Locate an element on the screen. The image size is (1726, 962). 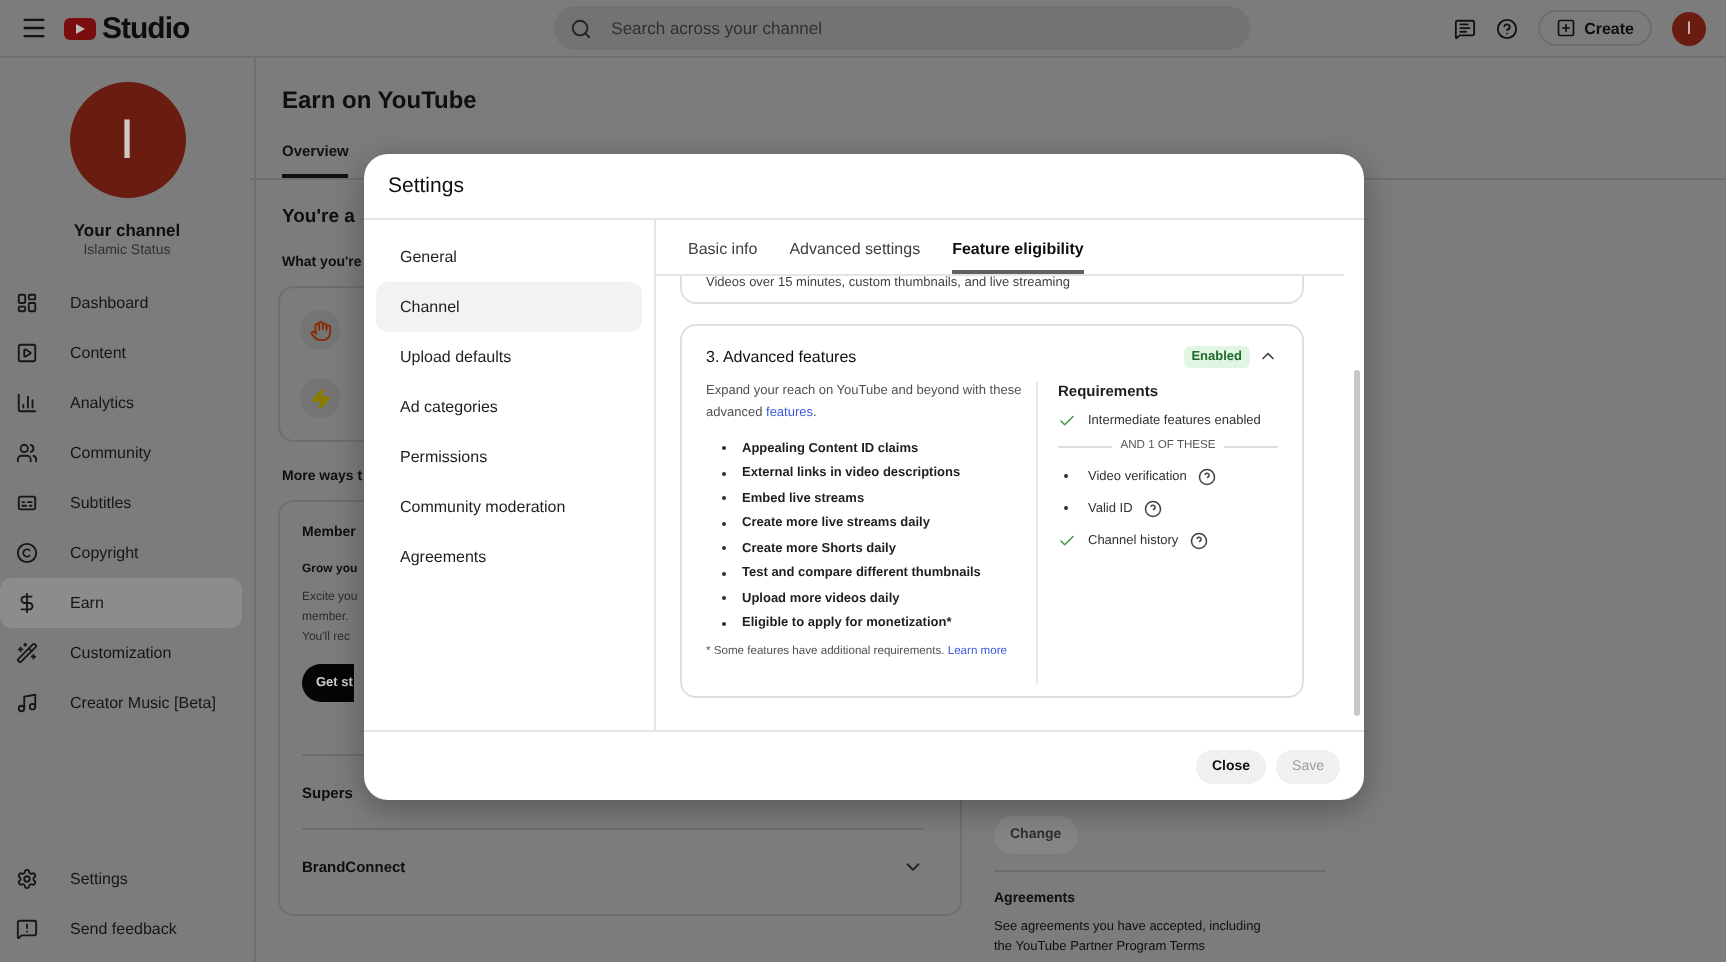
logo-icon is located at coordinates (80, 28).